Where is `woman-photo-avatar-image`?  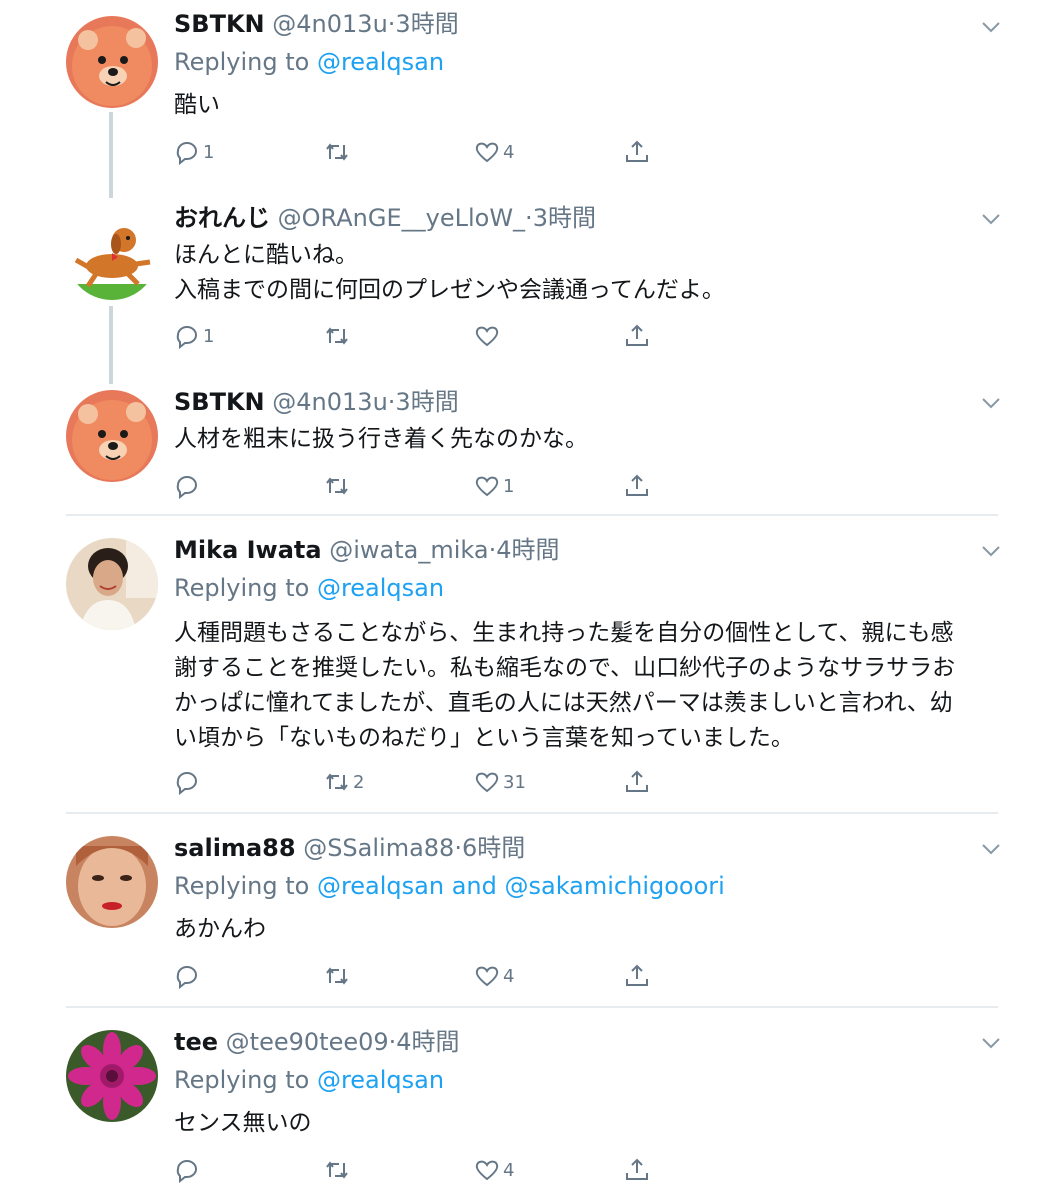
woman-photo-avatar-image is located at coordinates (112, 584).